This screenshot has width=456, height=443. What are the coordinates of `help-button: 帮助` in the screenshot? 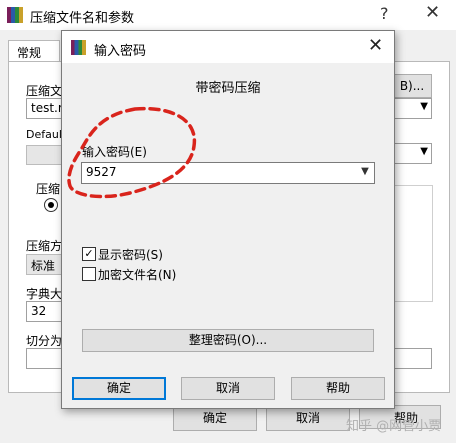 It's located at (338, 388).